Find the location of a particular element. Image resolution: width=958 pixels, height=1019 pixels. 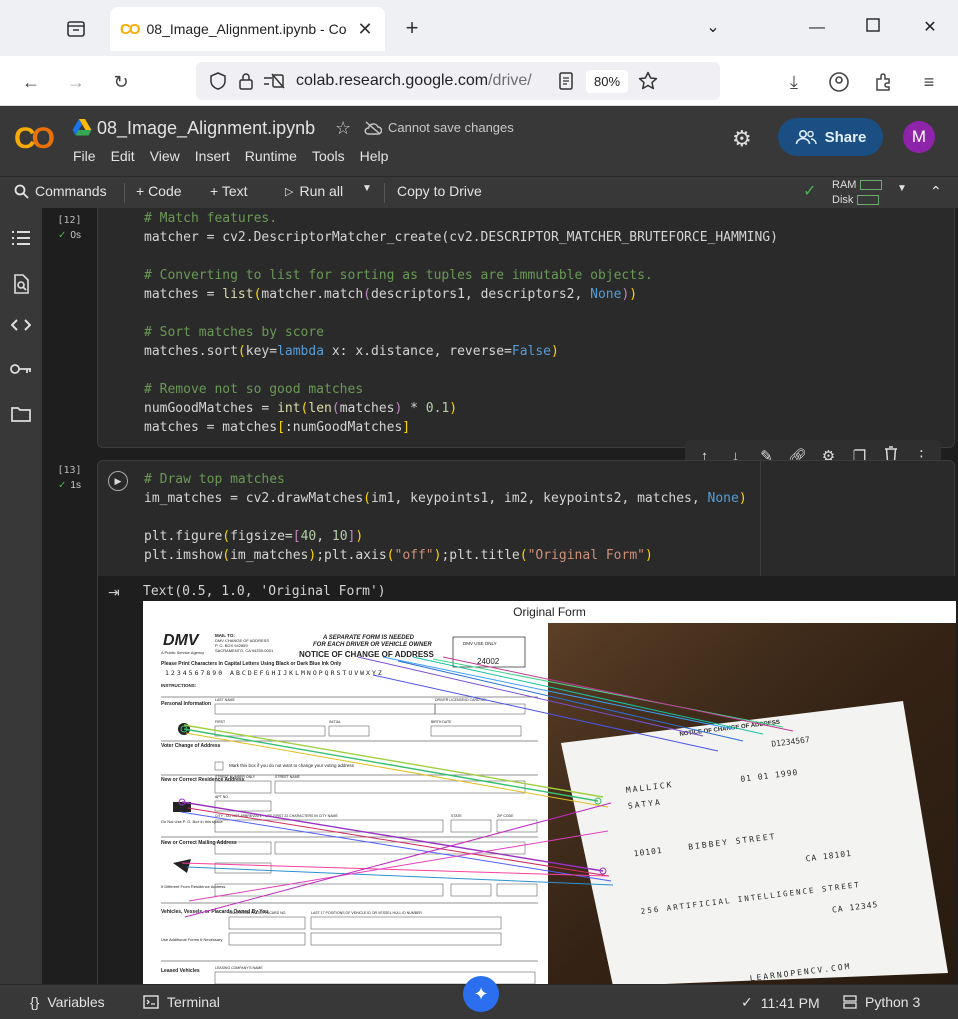

reader-view-icon is located at coordinates (566, 81).